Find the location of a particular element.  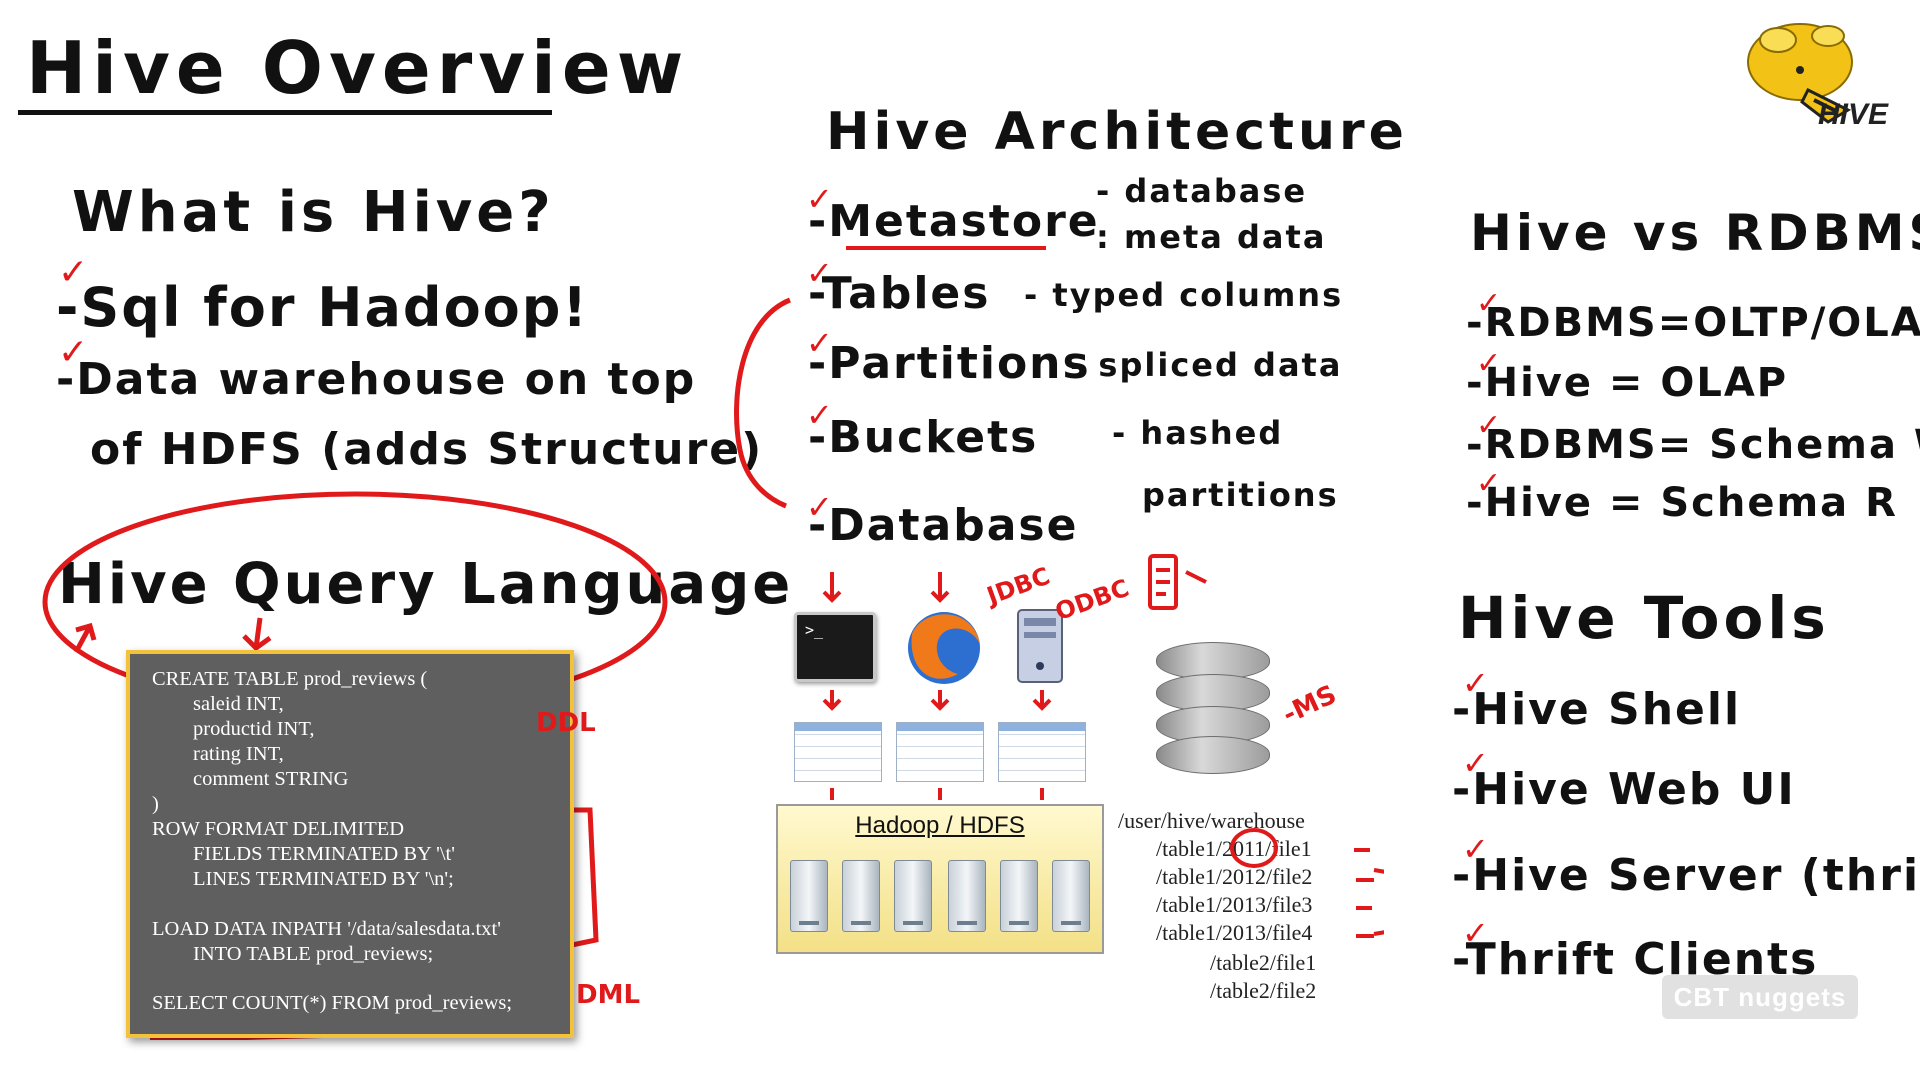

arch-item-database: -Database is located at coordinates (943, 525).